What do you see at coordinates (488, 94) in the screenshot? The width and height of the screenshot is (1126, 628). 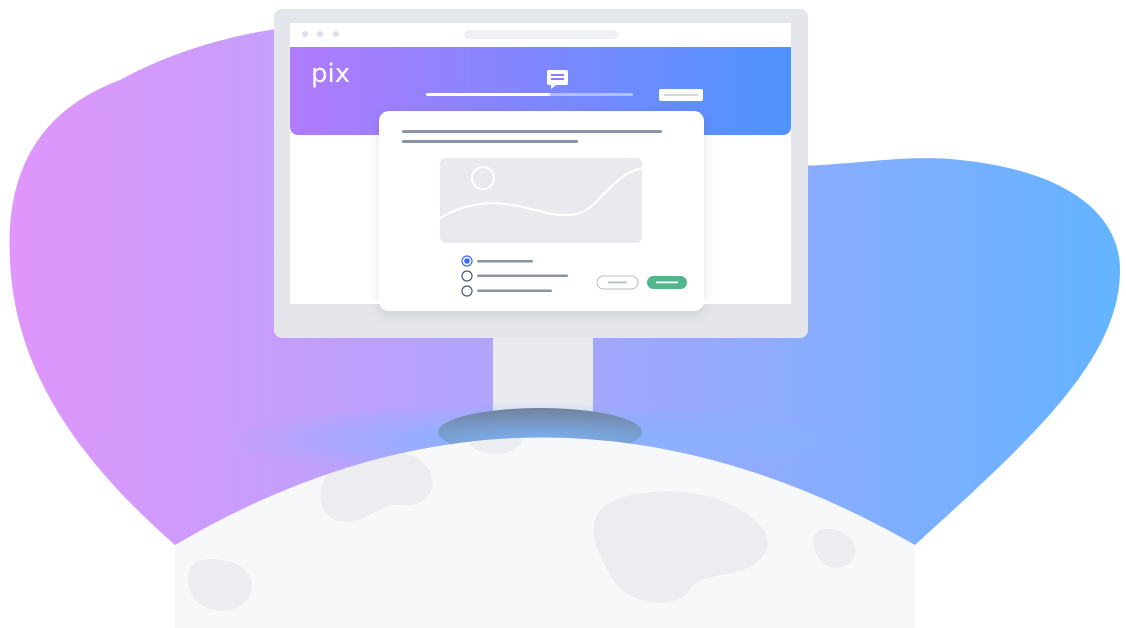 I see `progress-fill` at bounding box center [488, 94].